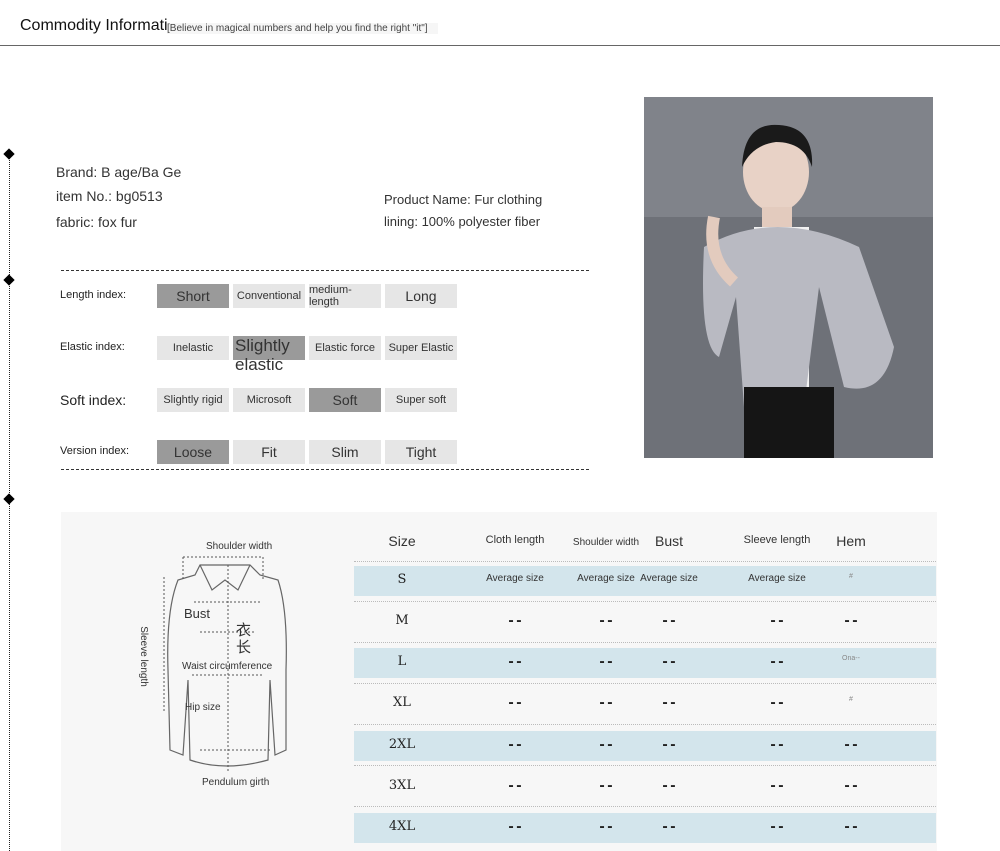 The image size is (1000, 851). Describe the element at coordinates (193, 348) in the screenshot. I see `index-option: Inelastic` at that location.